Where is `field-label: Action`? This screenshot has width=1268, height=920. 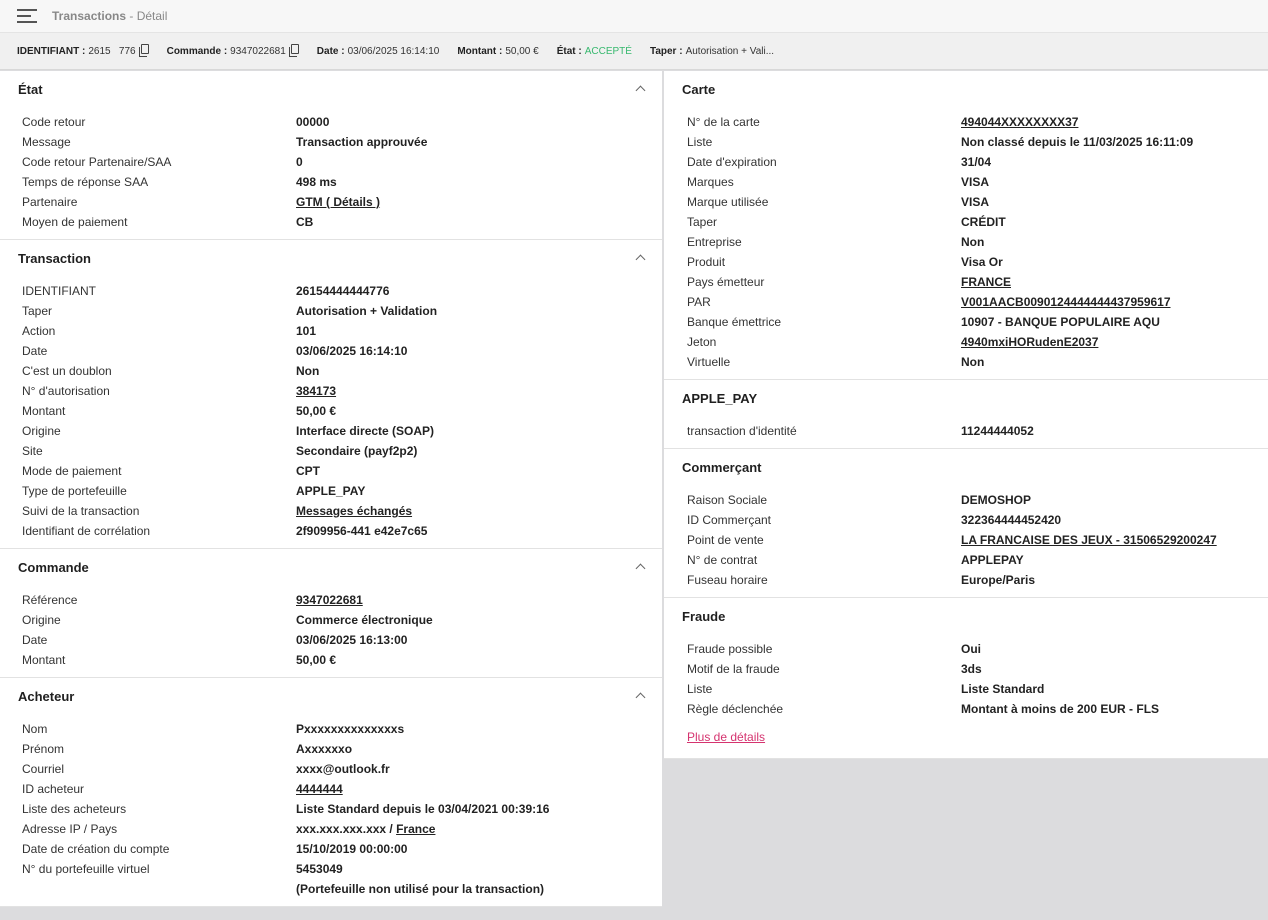 field-label: Action is located at coordinates (39, 331).